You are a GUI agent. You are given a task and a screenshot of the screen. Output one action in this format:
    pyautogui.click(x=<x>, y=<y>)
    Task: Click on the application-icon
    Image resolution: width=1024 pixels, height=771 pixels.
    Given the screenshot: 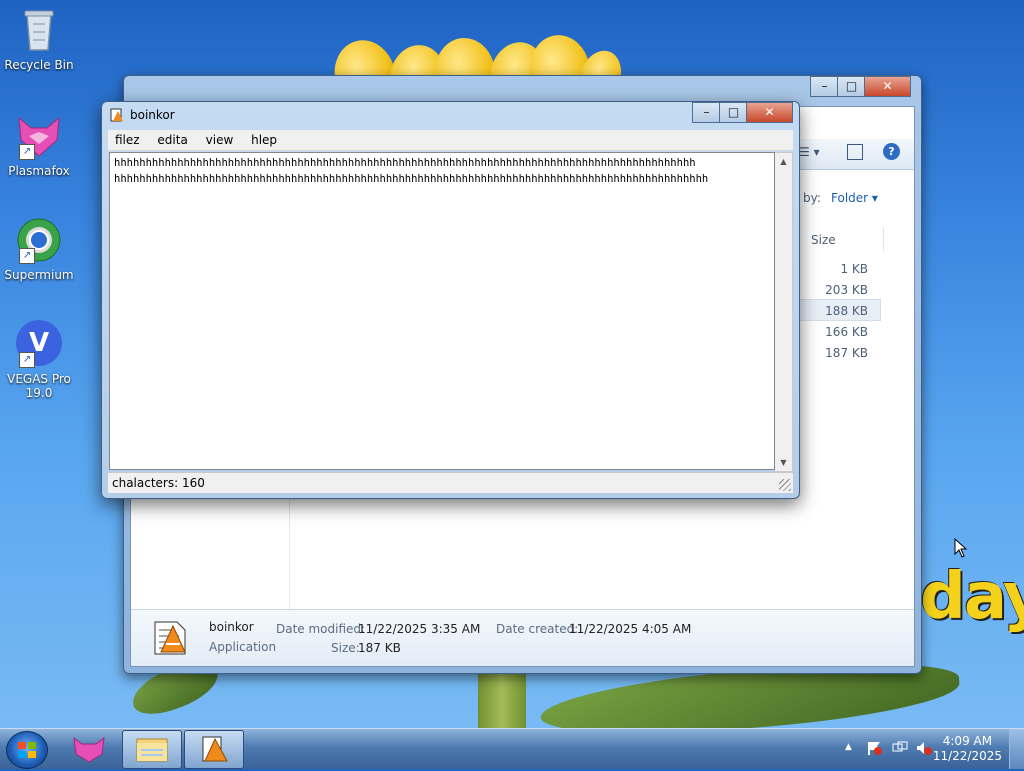 What is the action you would take?
    pyautogui.click(x=171, y=639)
    